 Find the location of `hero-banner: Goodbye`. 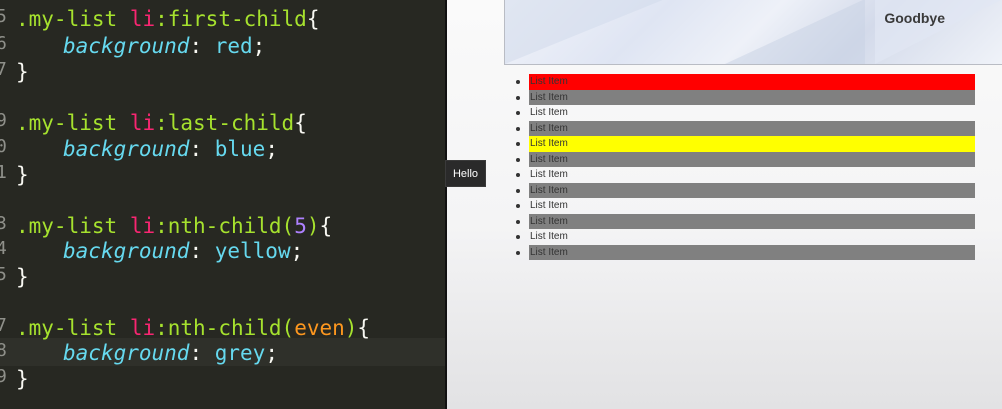

hero-banner: Goodbye is located at coordinates (753, 32).